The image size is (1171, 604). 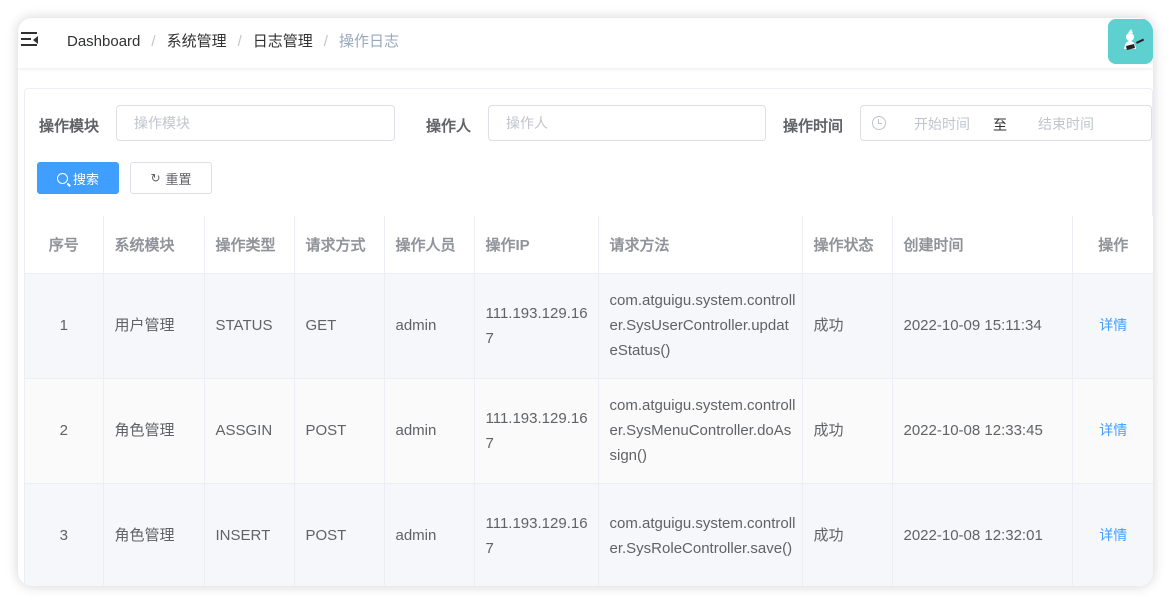 What do you see at coordinates (627, 123) in the screenshot?
I see `operator-input` at bounding box center [627, 123].